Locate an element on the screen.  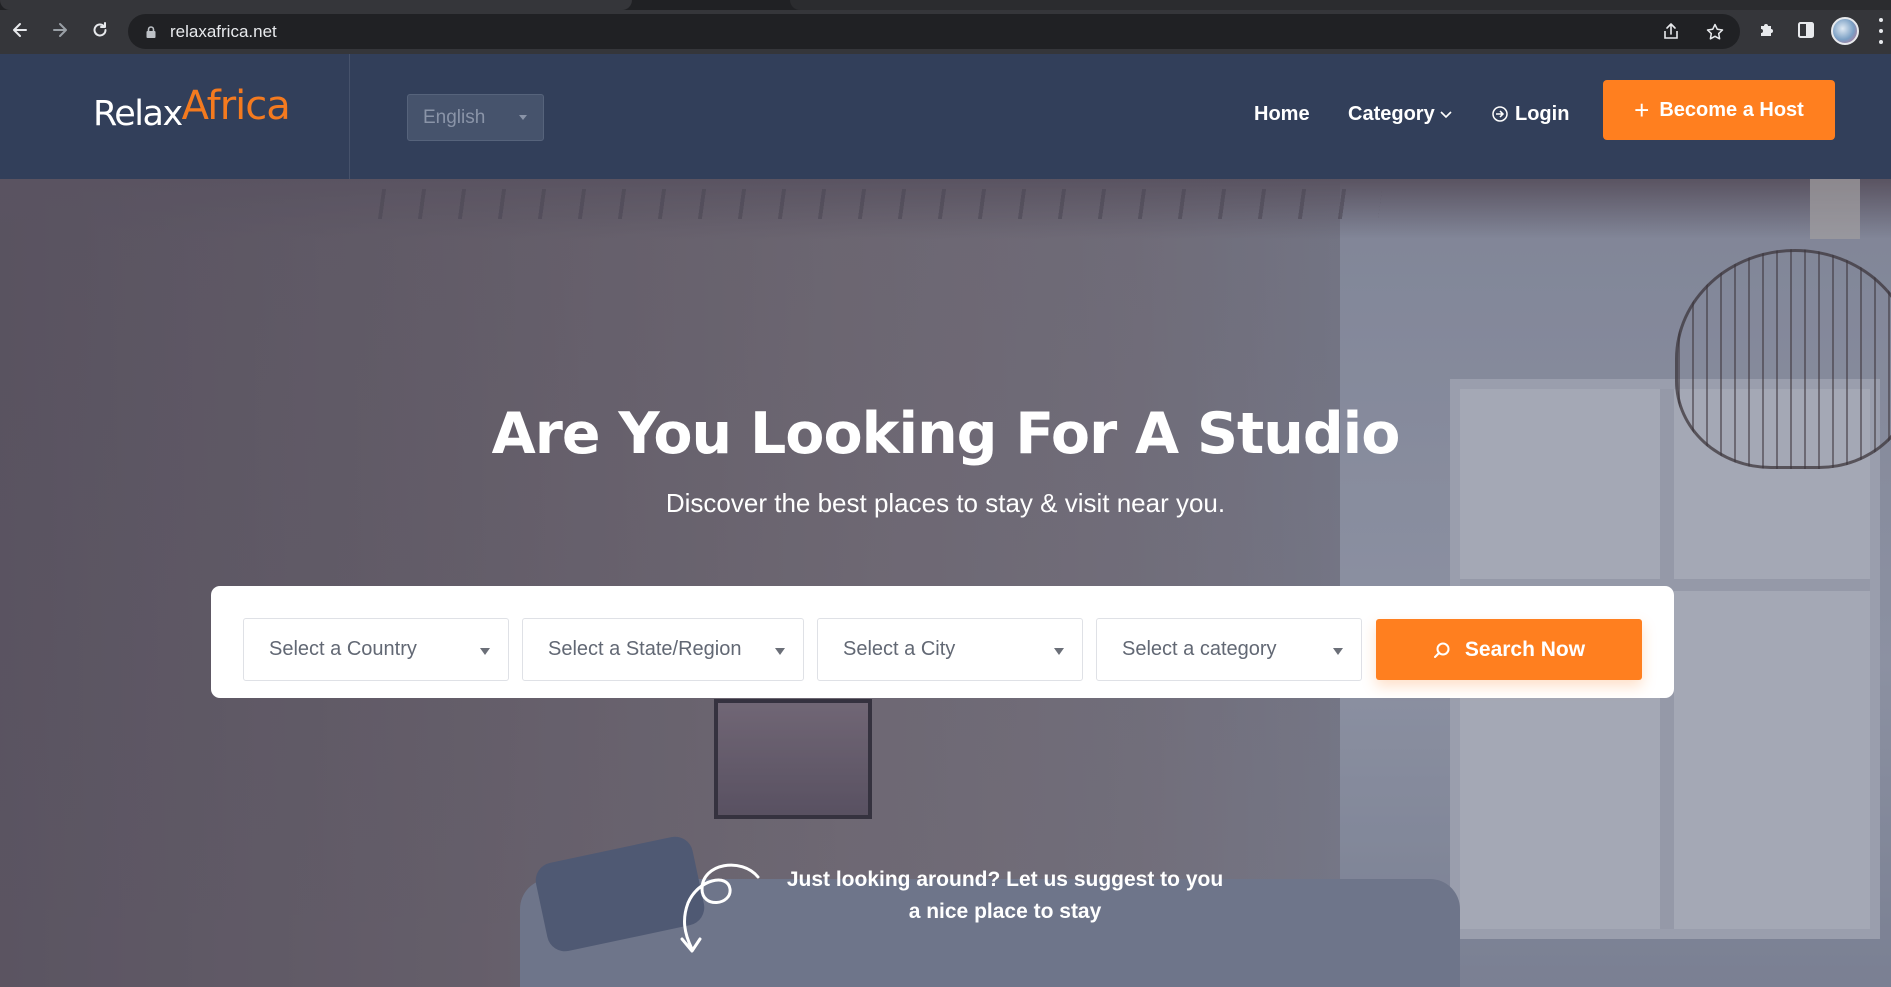
category-select: Select a category is located at coordinates (1229, 649).